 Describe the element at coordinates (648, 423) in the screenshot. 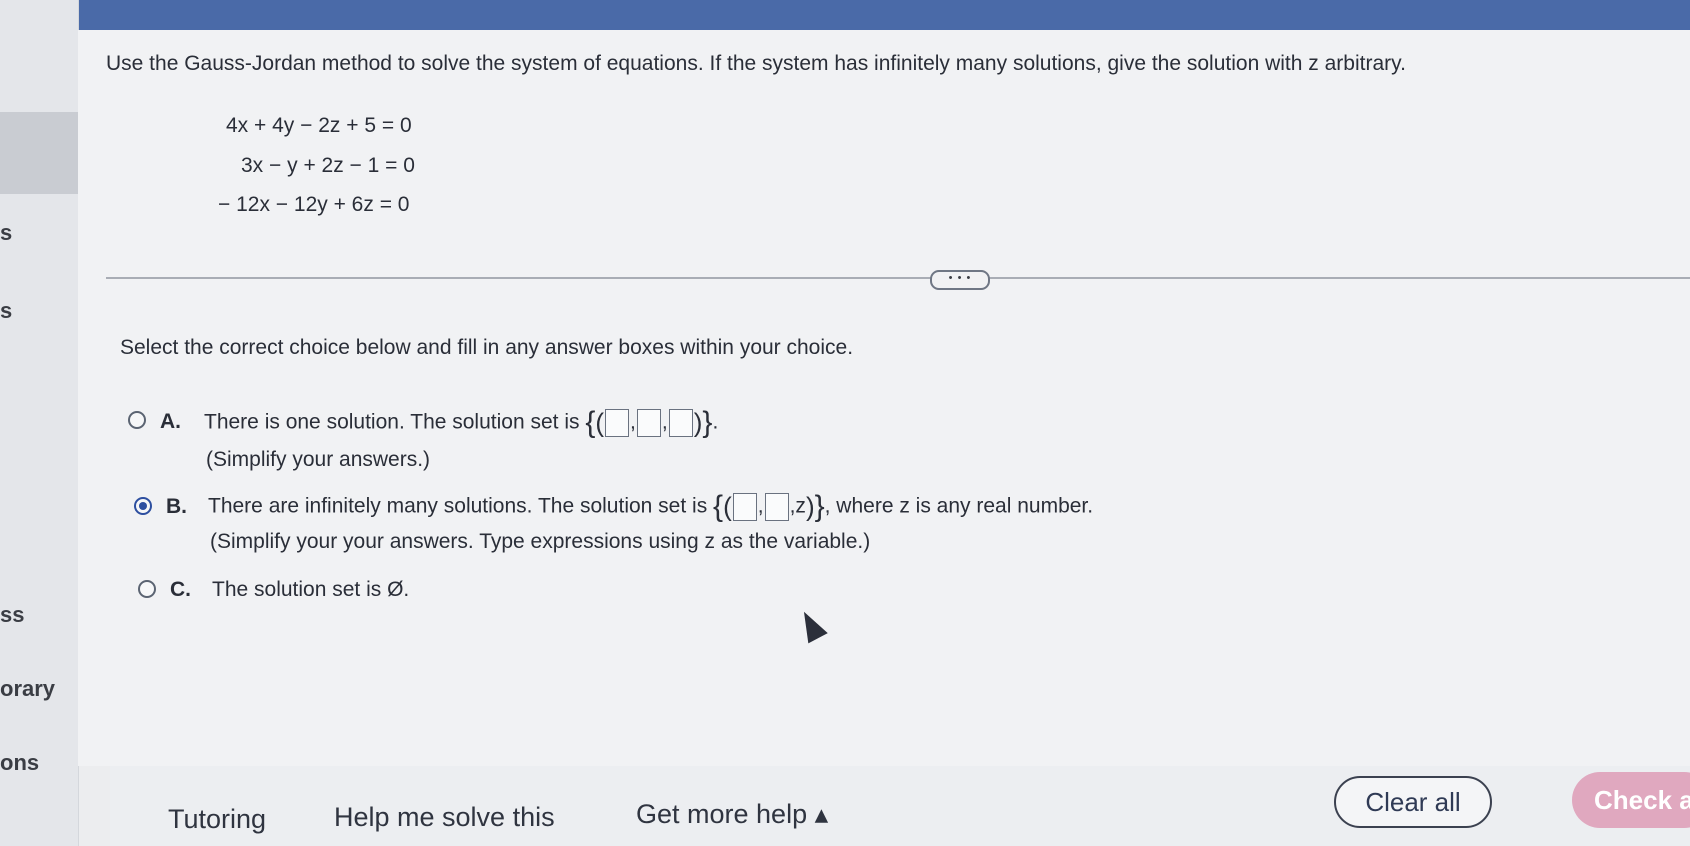

I see `answer-box-a-y` at that location.